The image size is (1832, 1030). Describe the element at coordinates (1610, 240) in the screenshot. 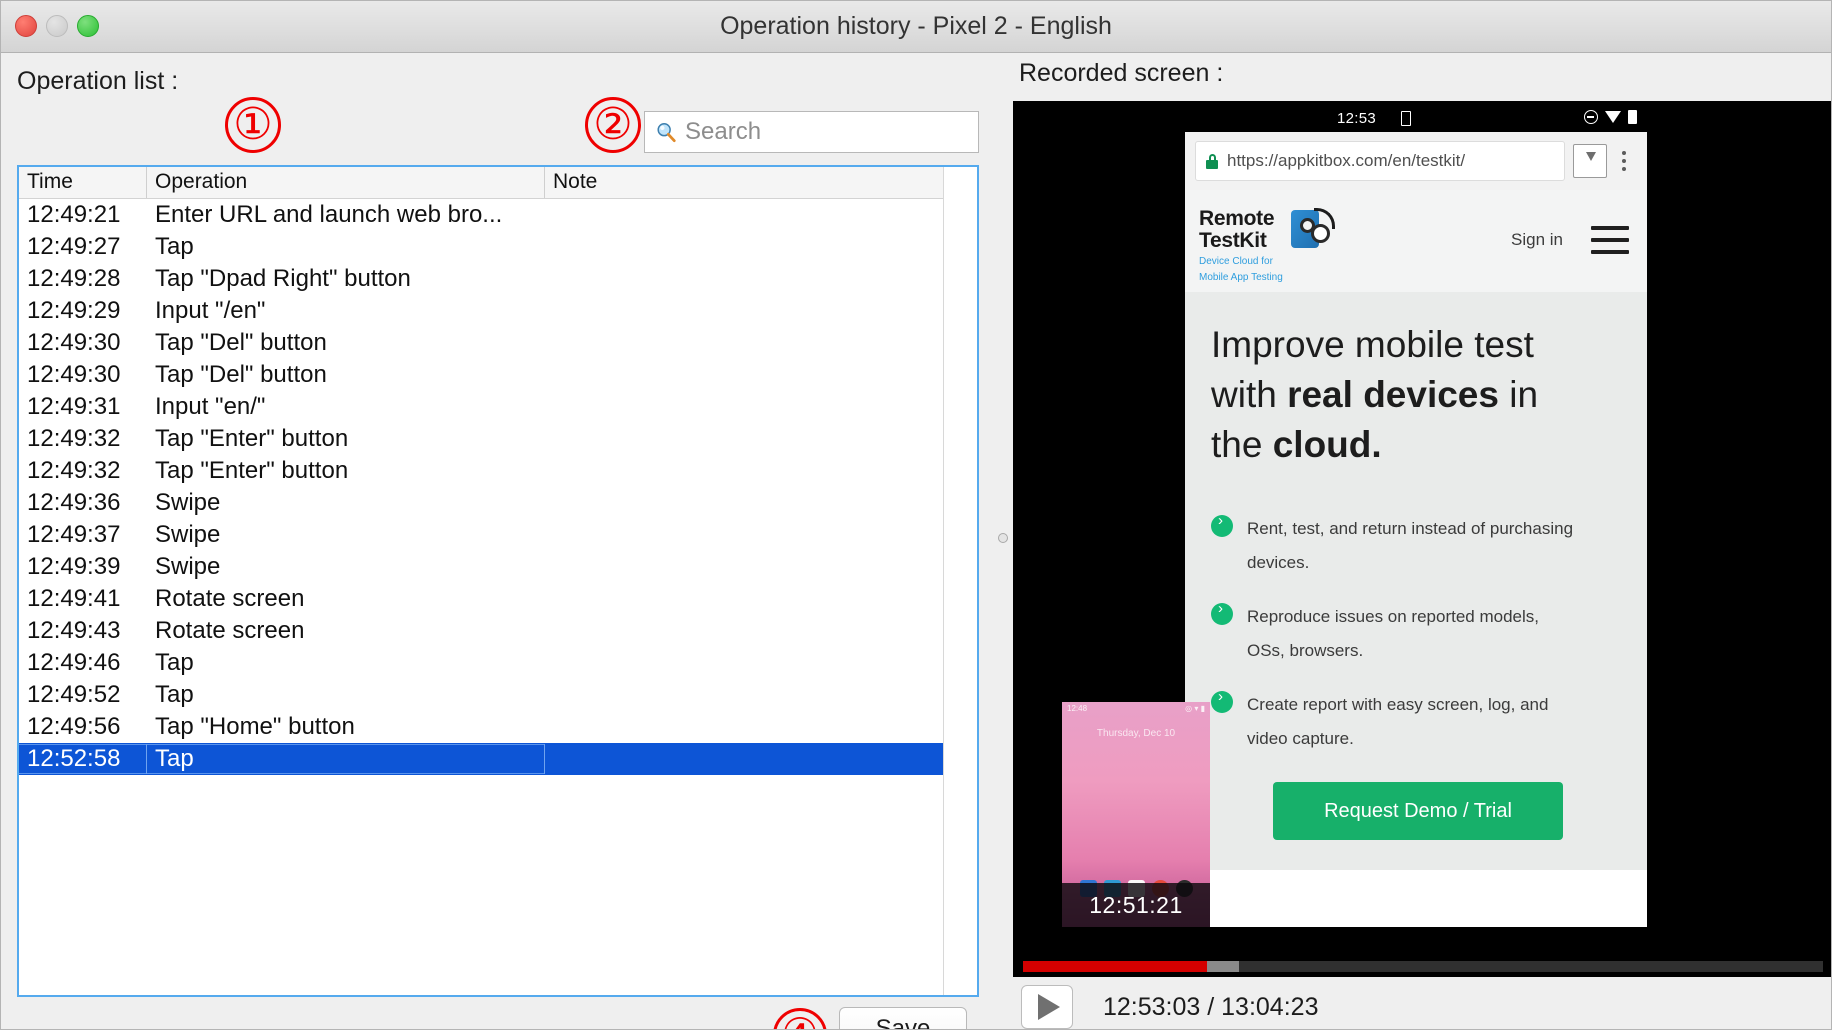

I see `hamburger-icon` at that location.